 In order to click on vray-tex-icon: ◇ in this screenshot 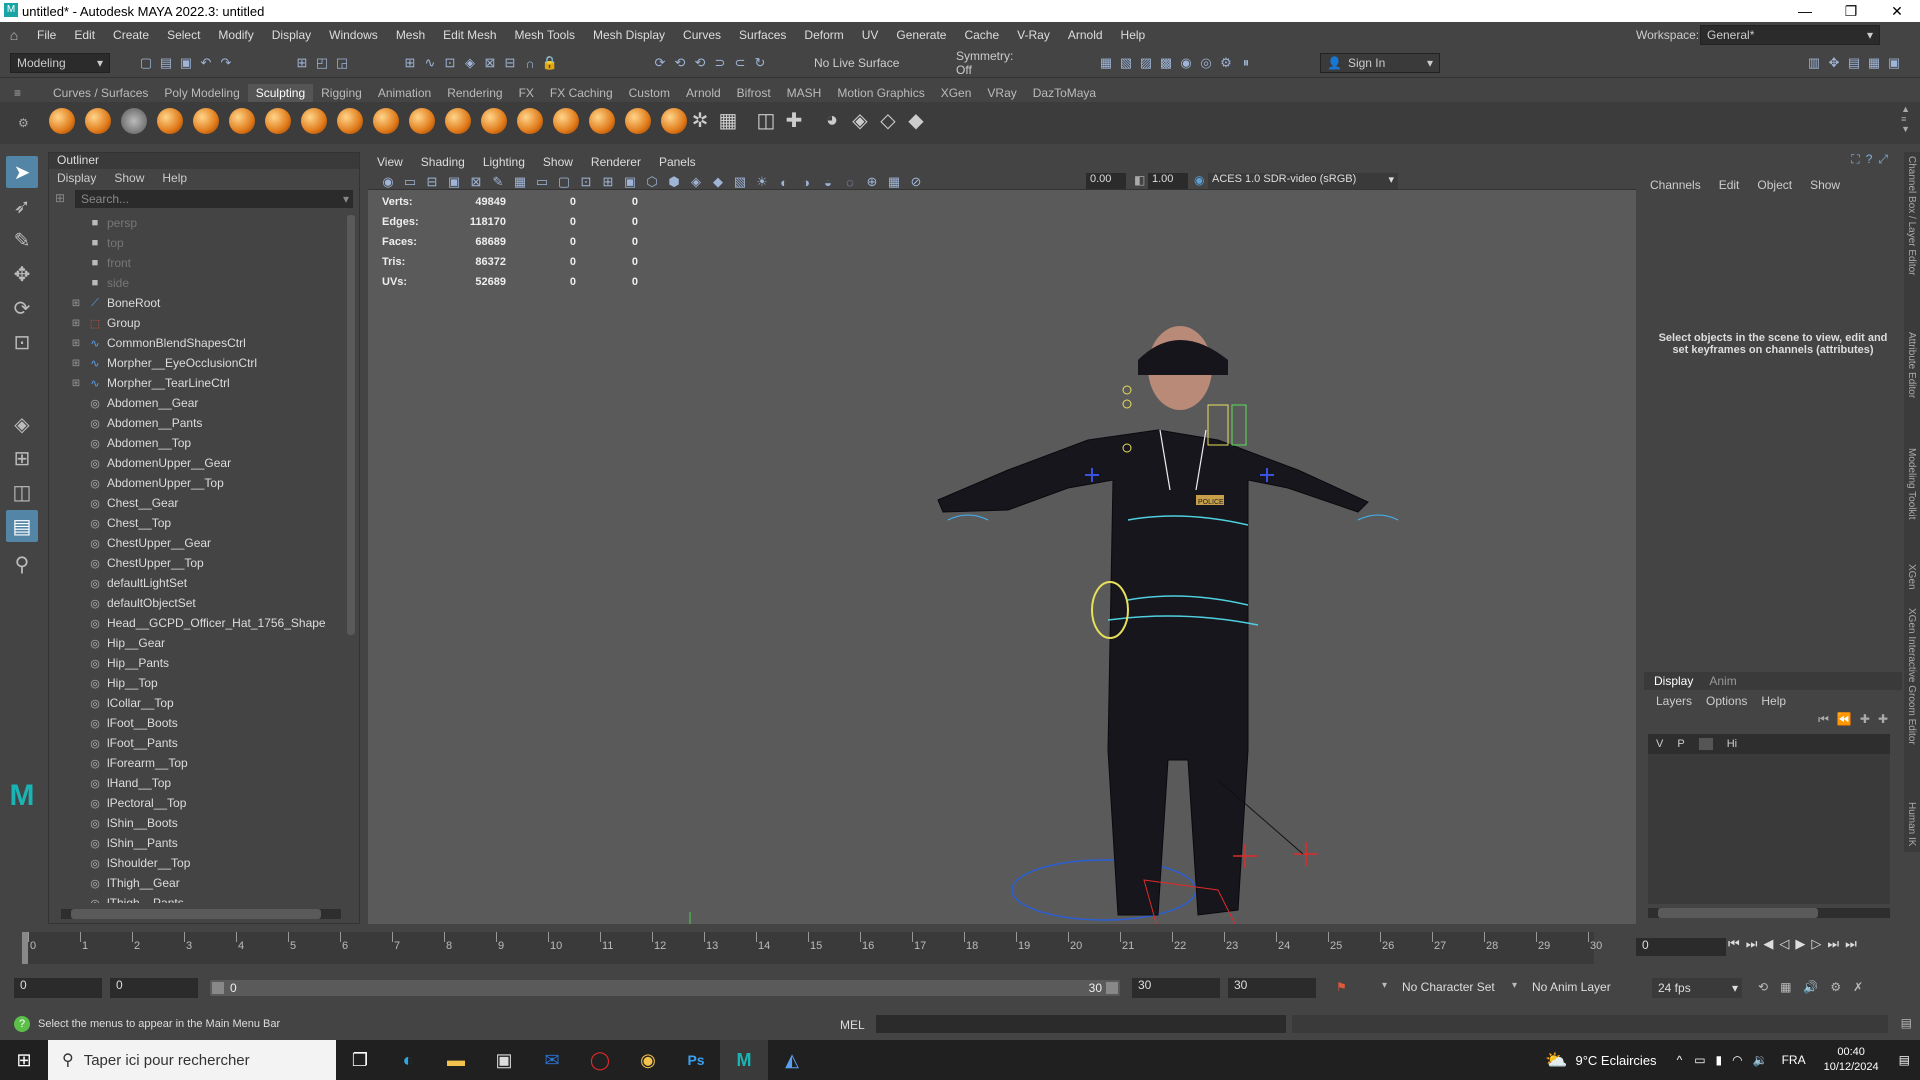, I will do `click(888, 121)`.